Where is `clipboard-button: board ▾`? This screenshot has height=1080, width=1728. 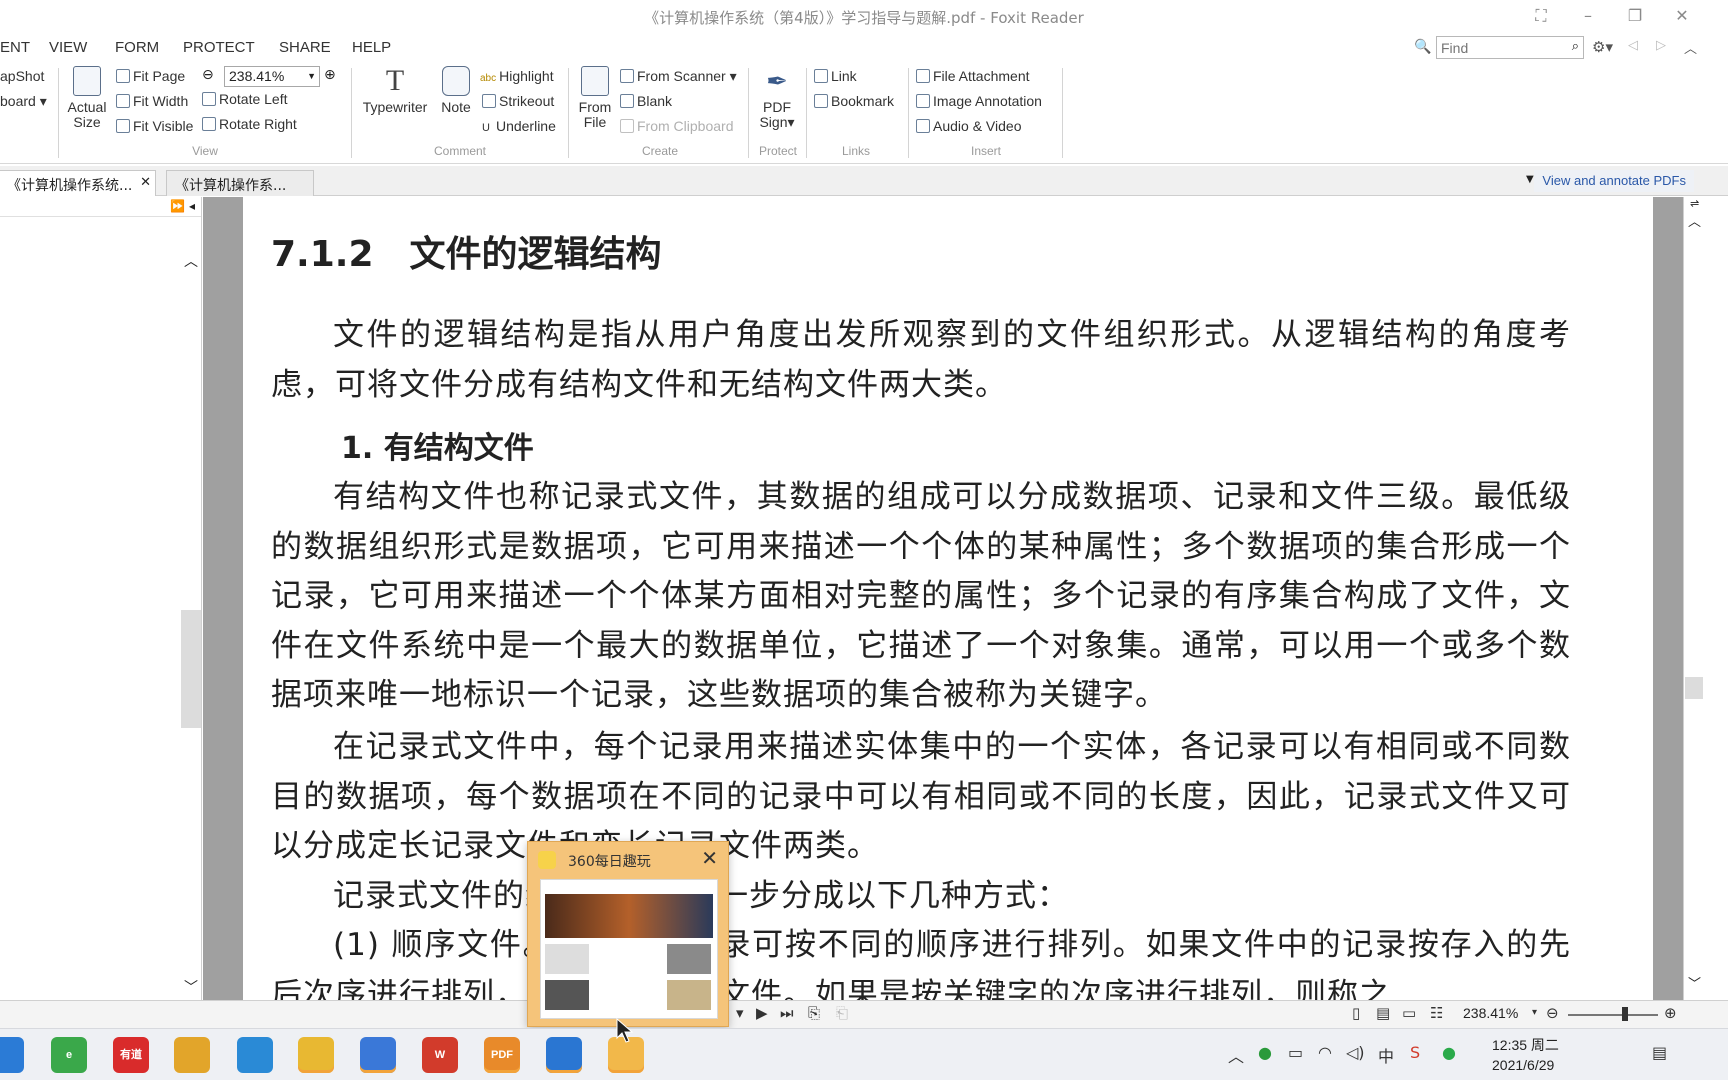
clipboard-button: board ▾ is located at coordinates (23, 101).